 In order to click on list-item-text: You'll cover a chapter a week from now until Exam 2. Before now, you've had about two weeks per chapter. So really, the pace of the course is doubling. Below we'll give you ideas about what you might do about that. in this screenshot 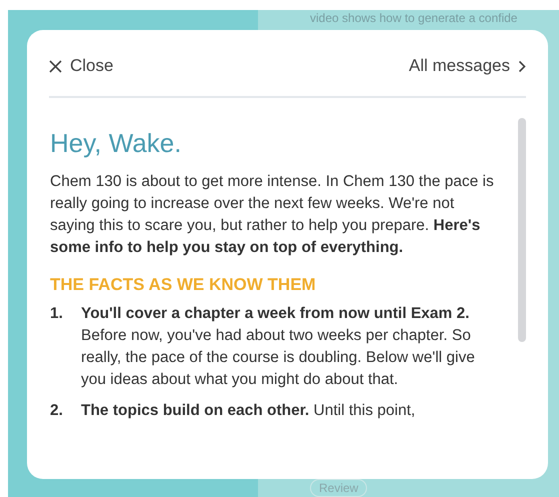, I will do `click(278, 347)`.